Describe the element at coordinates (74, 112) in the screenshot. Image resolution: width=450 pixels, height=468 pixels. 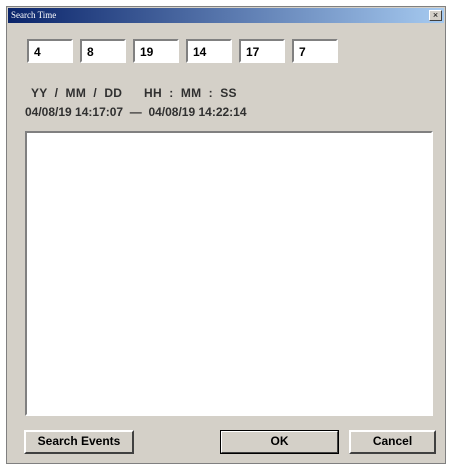
I see `range-start: 04/08/19 14:17:07` at that location.